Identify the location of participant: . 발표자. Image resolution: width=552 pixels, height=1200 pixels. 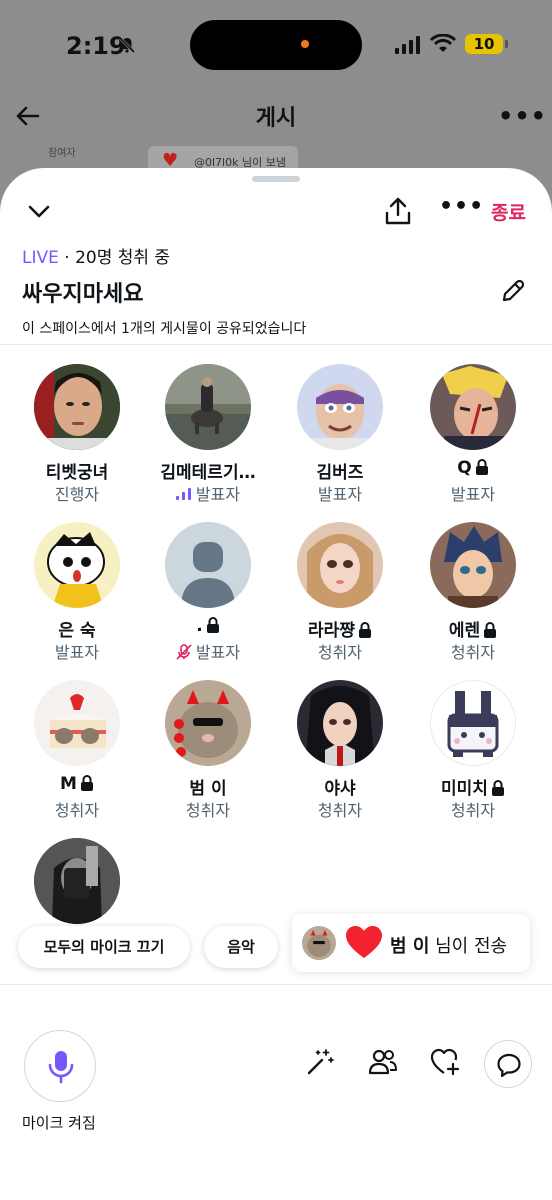
(208, 592).